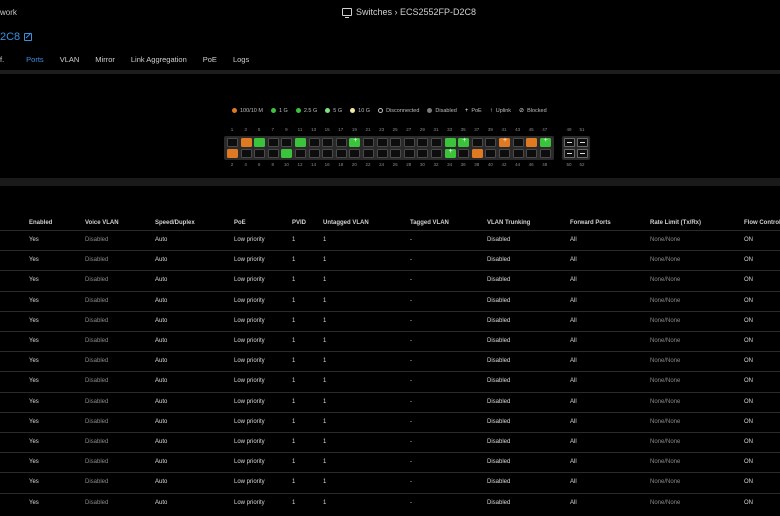  Describe the element at coordinates (159, 62) in the screenshot. I see `tab-link-aggregation: Link Aggregation` at that location.